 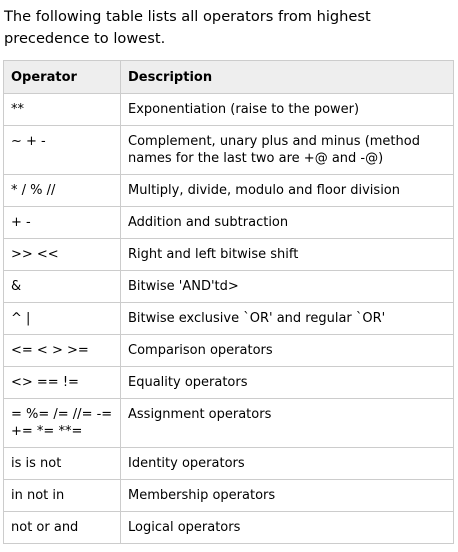 What do you see at coordinates (287, 495) in the screenshot?
I see `description-cell: Membership operators` at bounding box center [287, 495].